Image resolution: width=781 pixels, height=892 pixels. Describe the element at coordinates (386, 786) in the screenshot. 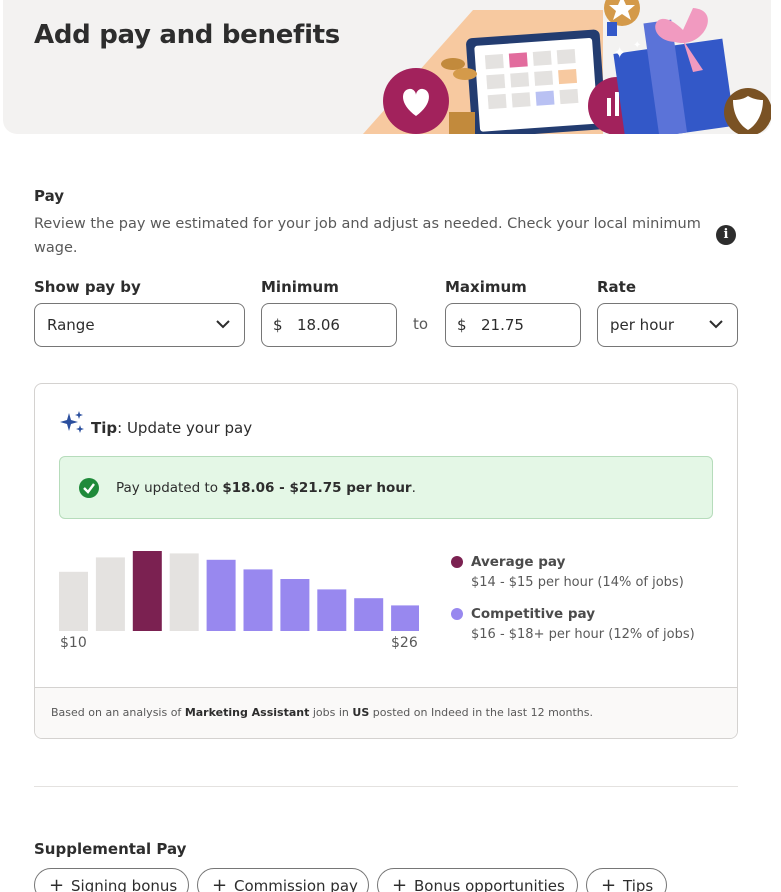

I see `section-divider` at that location.